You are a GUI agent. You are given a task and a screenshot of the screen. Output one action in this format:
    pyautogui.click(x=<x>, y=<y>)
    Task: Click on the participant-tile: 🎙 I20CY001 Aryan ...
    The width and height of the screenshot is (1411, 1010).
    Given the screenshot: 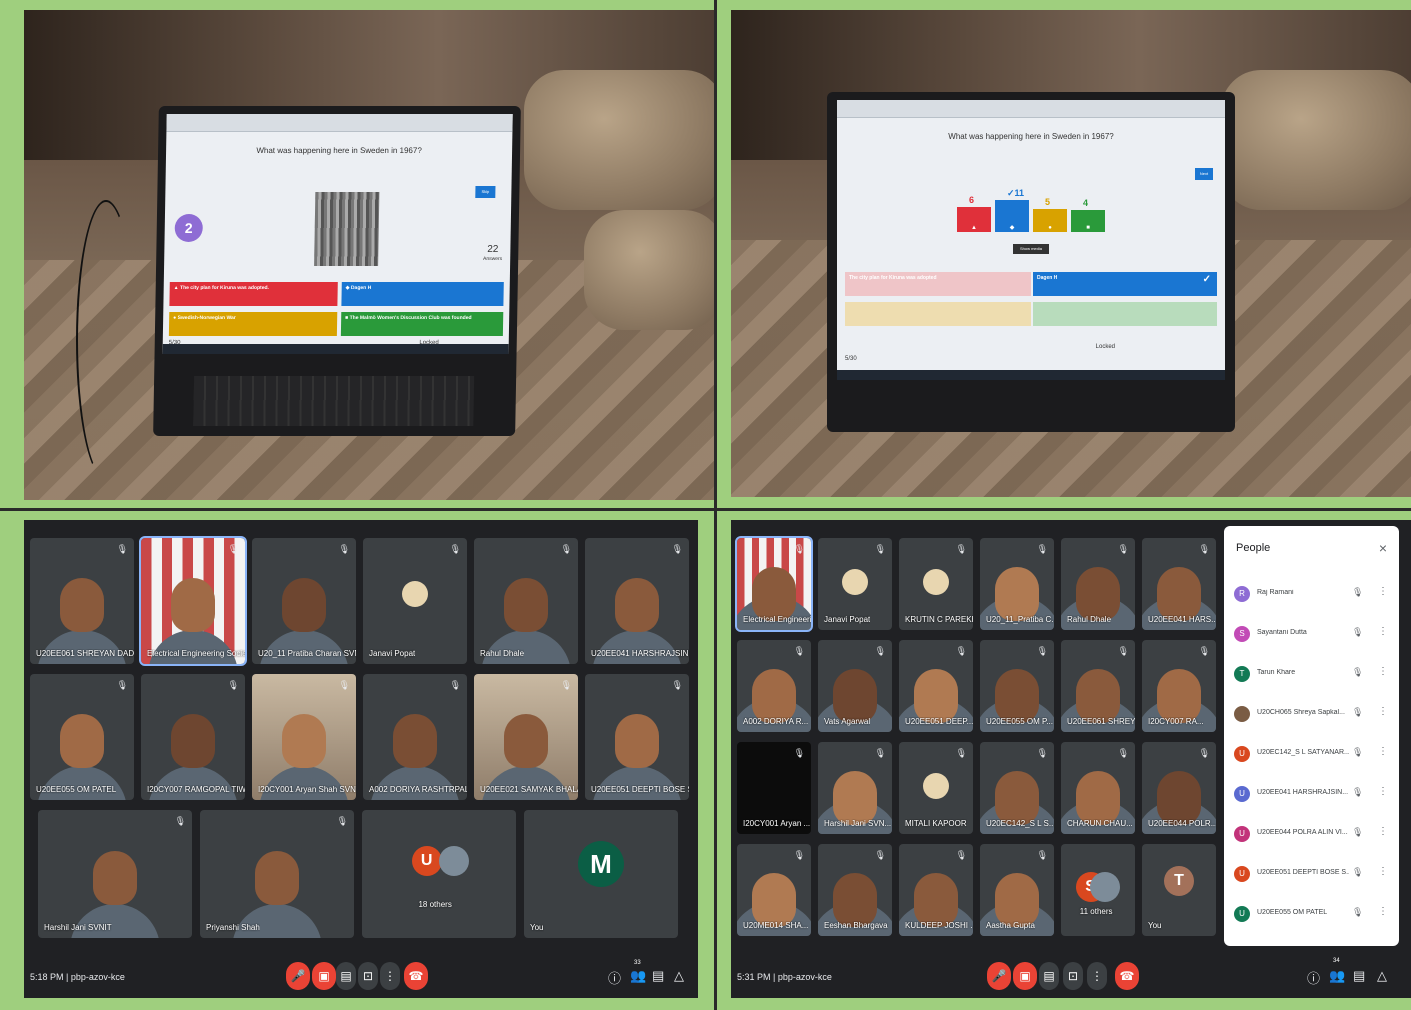 What is the action you would take?
    pyautogui.click(x=774, y=788)
    